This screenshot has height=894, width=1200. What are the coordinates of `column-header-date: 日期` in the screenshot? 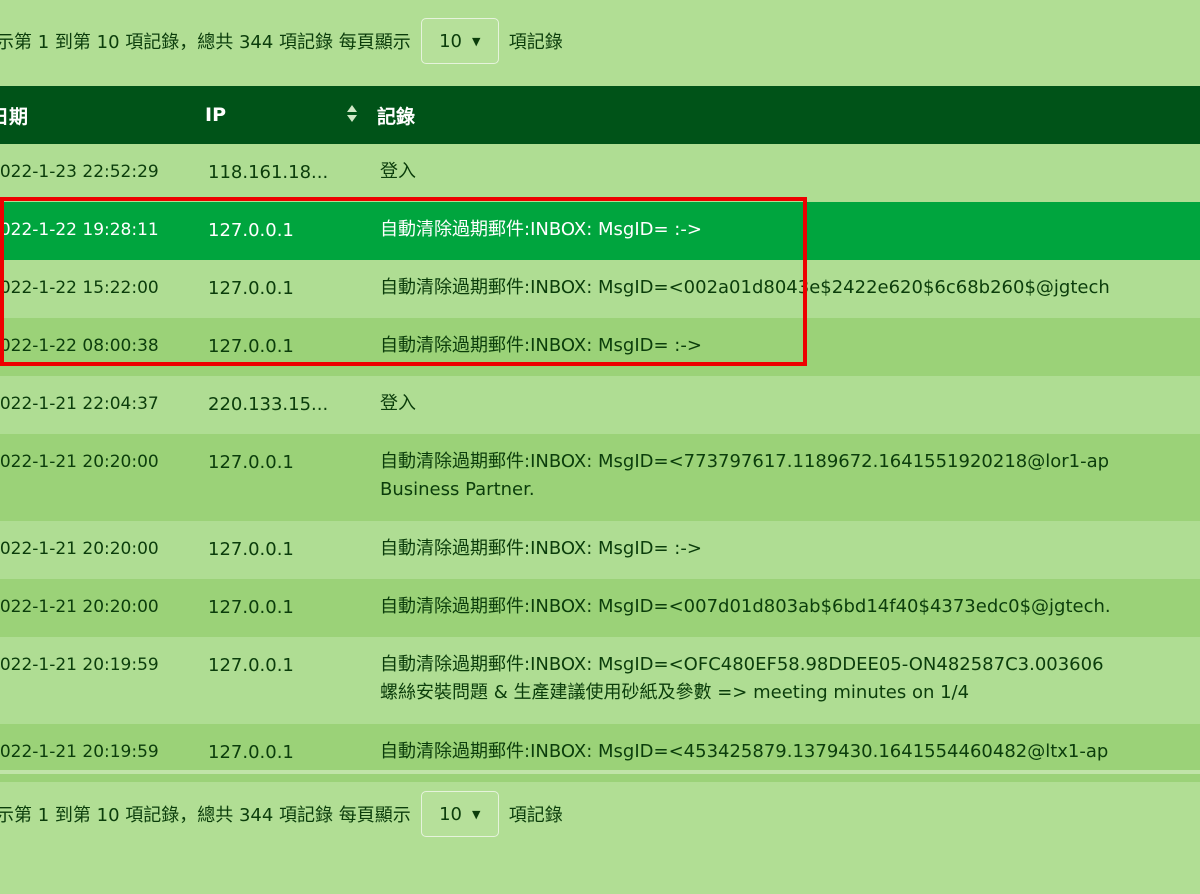 It's located at (96, 115).